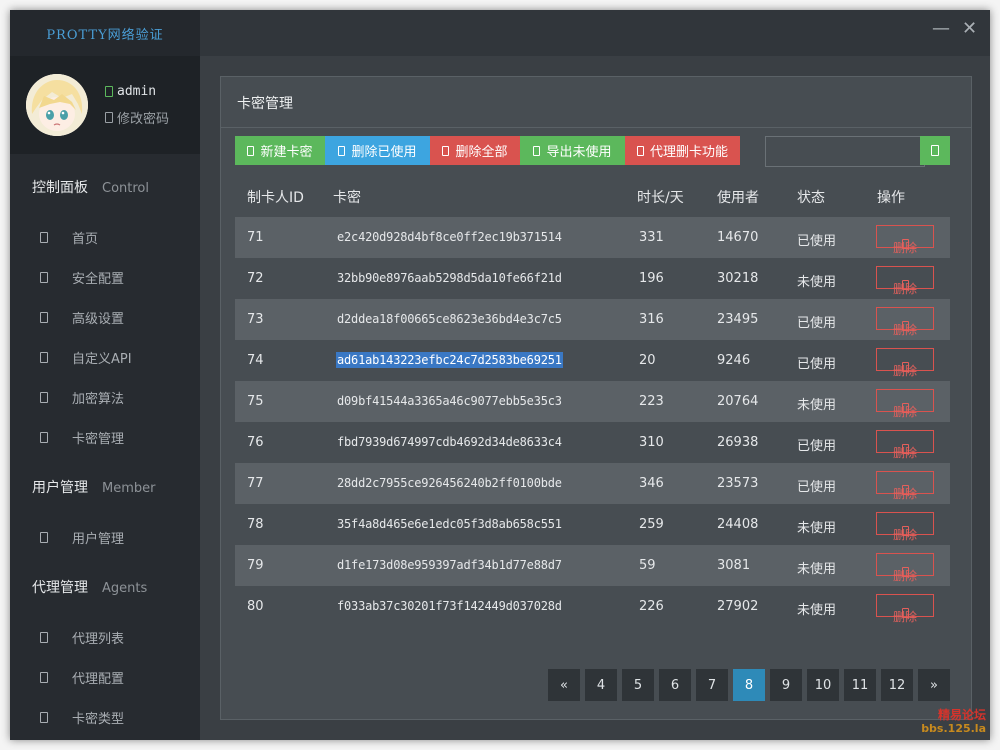  Describe the element at coordinates (449, 565) in the screenshot. I see `cell-card-key: d1fe173d08e959397adf34b1d77e88d7` at that location.